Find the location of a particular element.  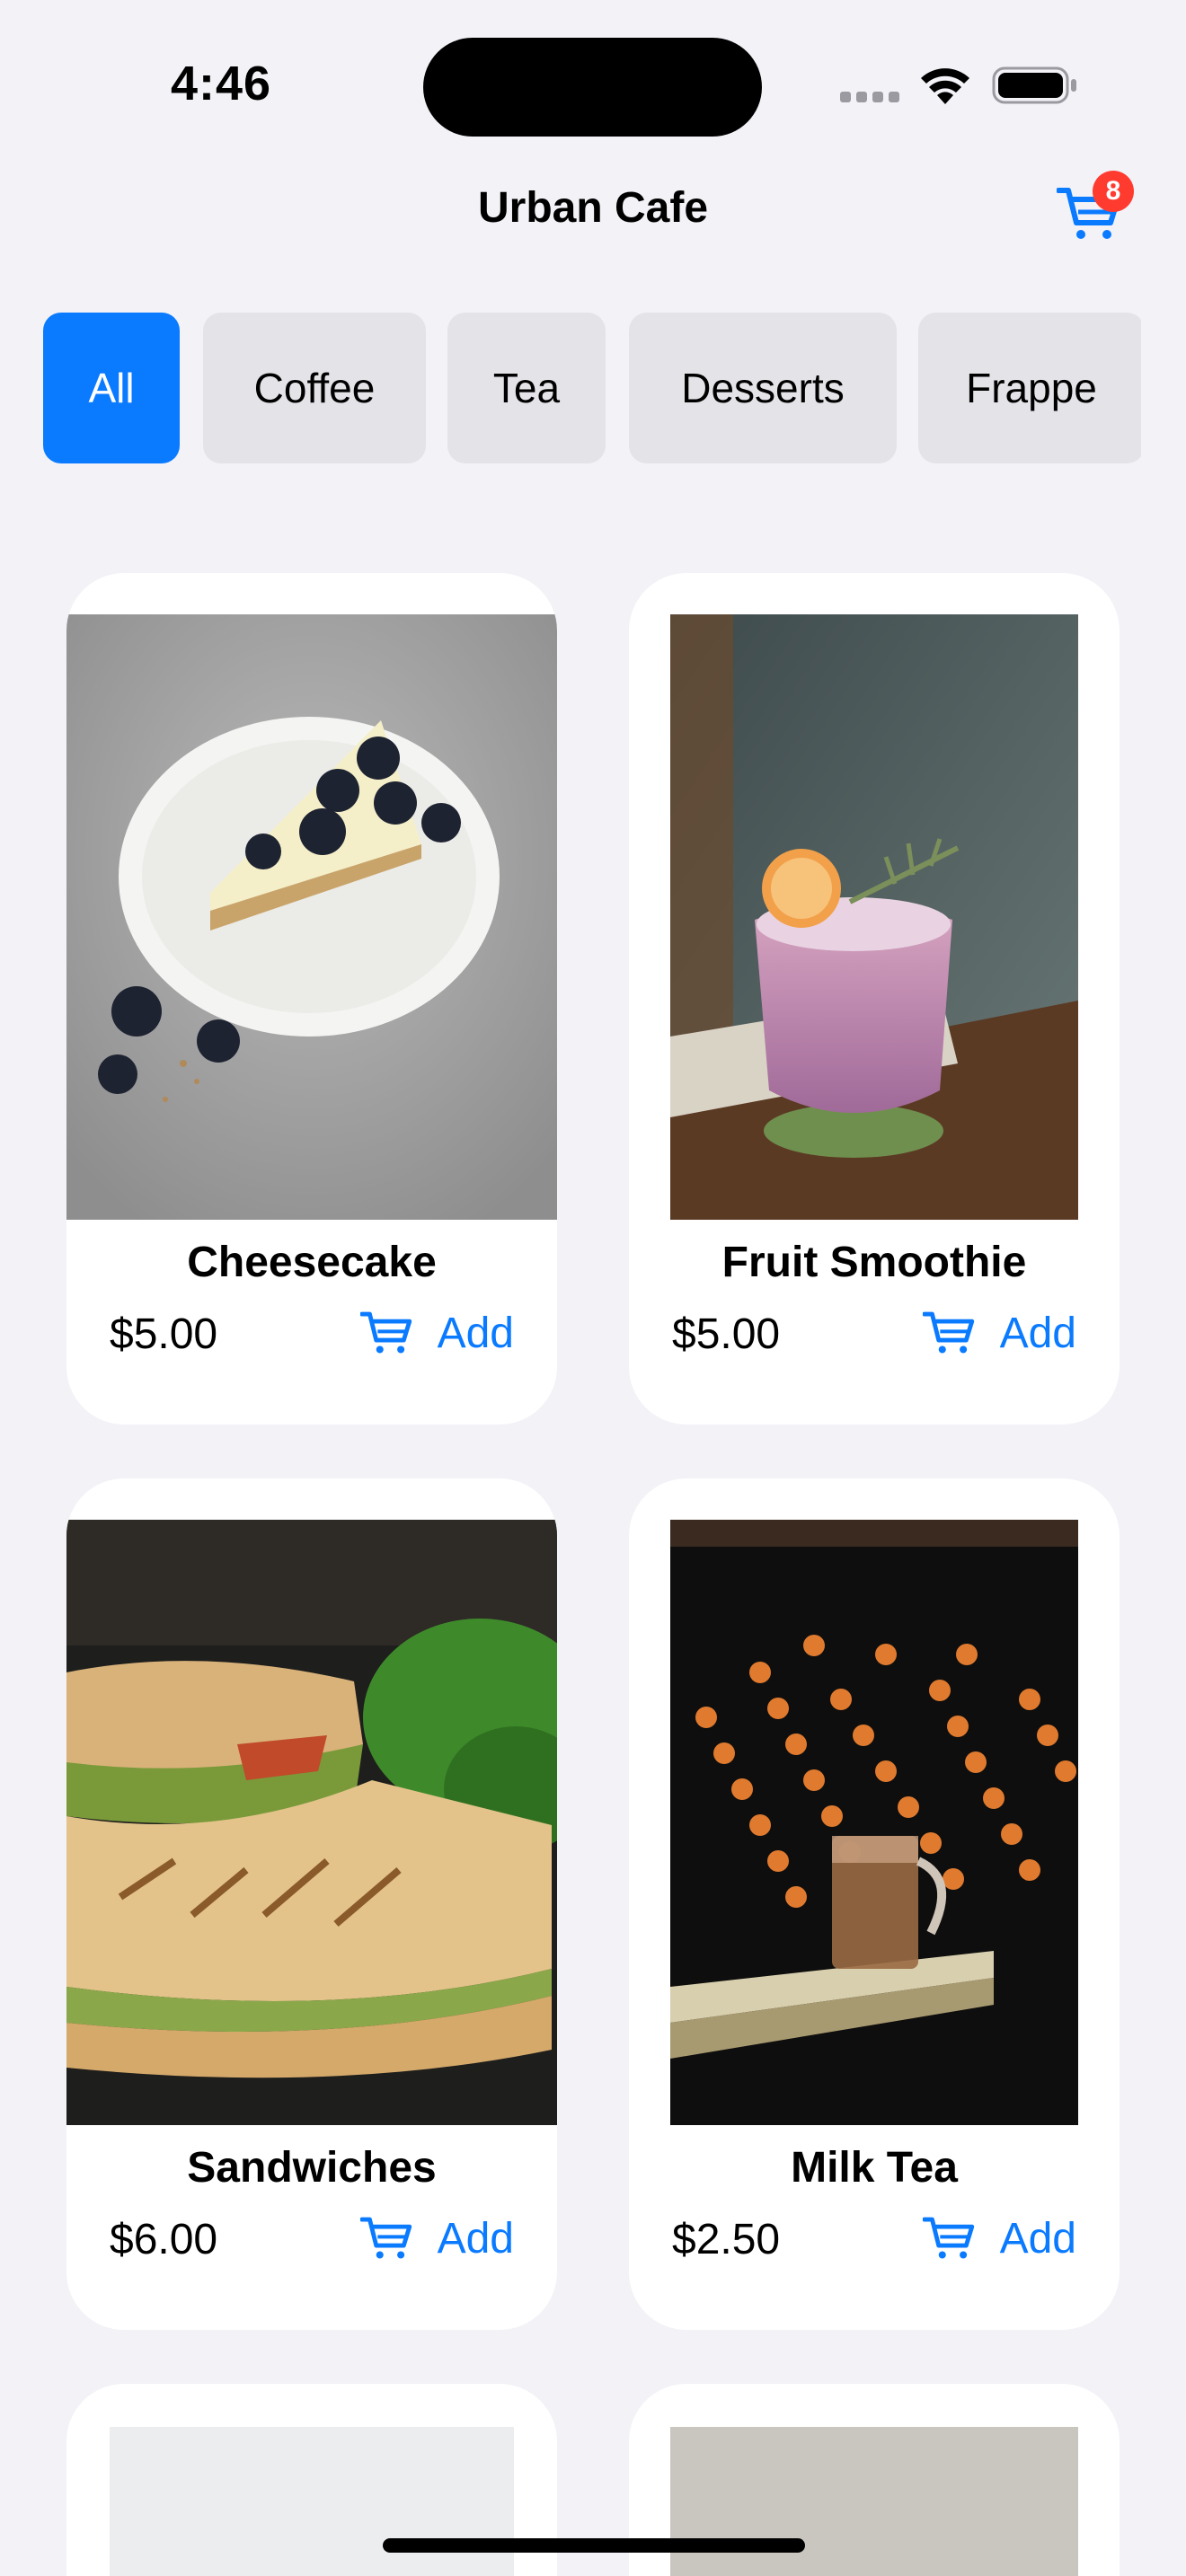

category-chip-all: All is located at coordinates (111, 388).